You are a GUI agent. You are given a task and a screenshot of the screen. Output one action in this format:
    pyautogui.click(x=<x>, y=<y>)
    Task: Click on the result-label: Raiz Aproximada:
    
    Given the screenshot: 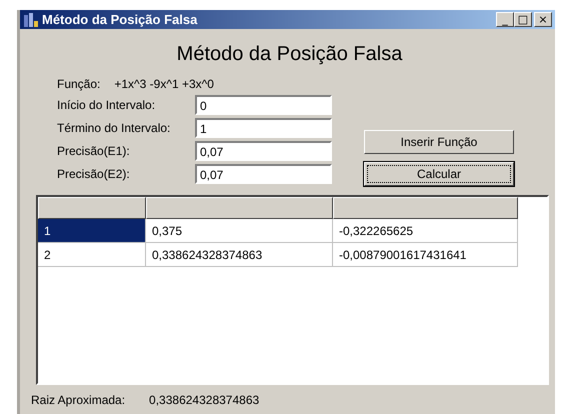 What is the action you would take?
    pyautogui.click(x=78, y=400)
    